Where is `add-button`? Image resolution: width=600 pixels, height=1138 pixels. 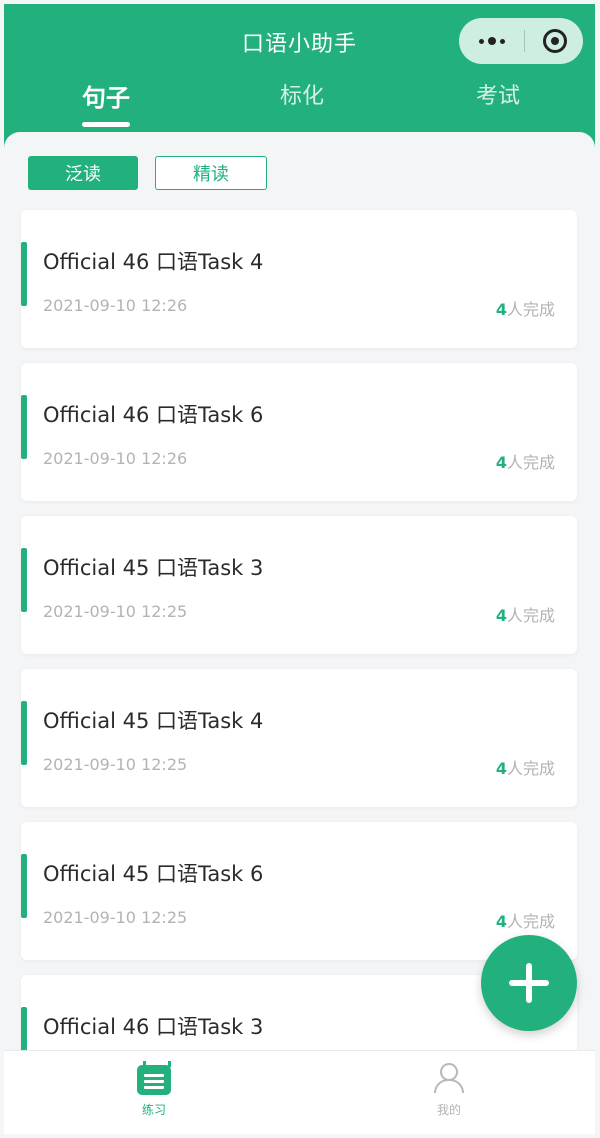
add-button is located at coordinates (529, 983).